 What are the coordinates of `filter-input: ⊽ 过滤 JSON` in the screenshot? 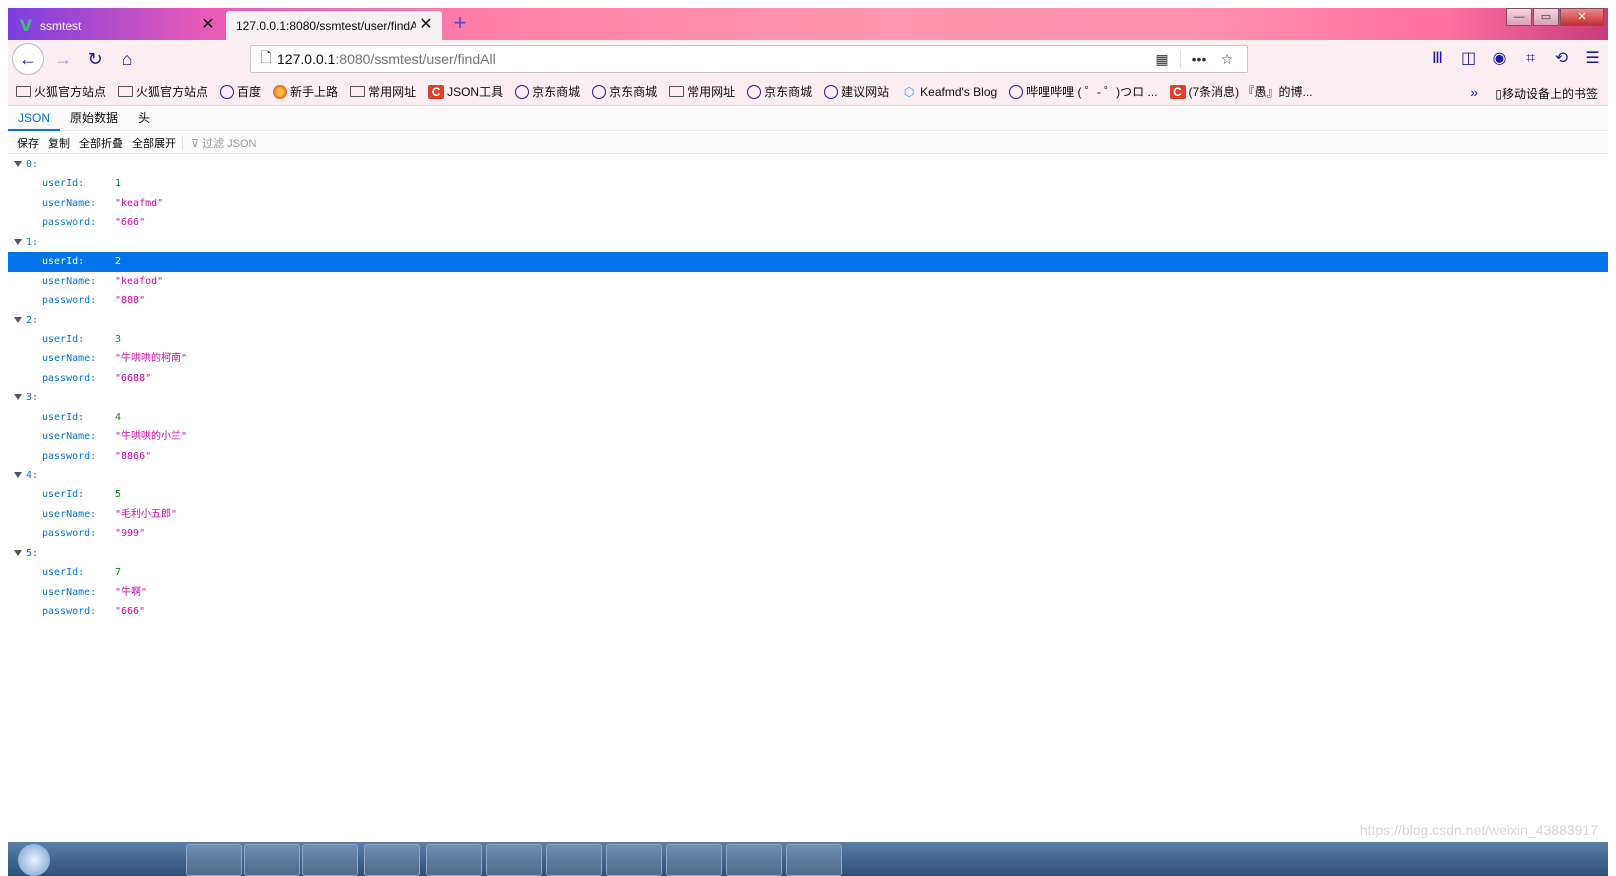 It's located at (224, 143).